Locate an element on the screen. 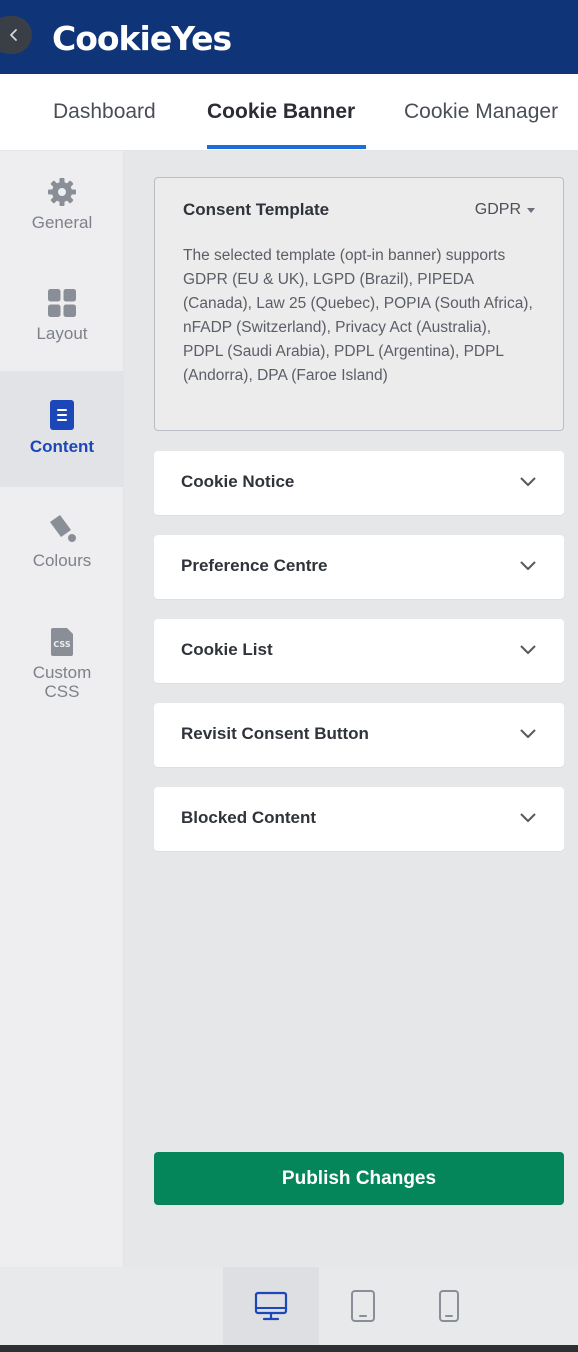  sidebar-item-layout: Layout is located at coordinates (62, 330).